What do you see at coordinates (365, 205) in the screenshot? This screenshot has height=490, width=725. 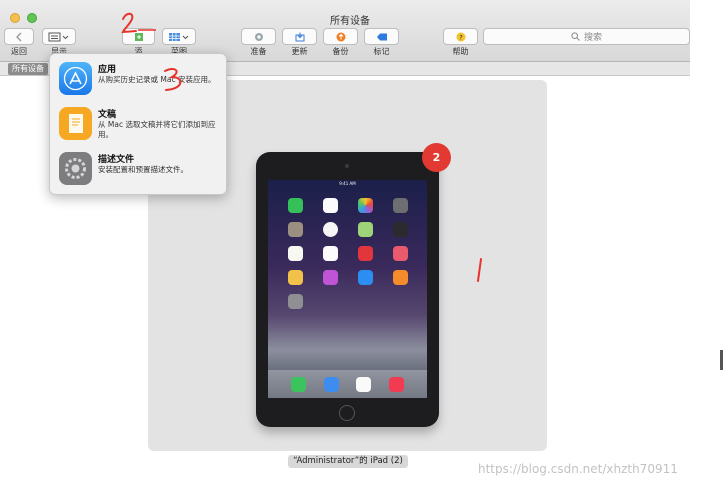 I see `photos-icon` at bounding box center [365, 205].